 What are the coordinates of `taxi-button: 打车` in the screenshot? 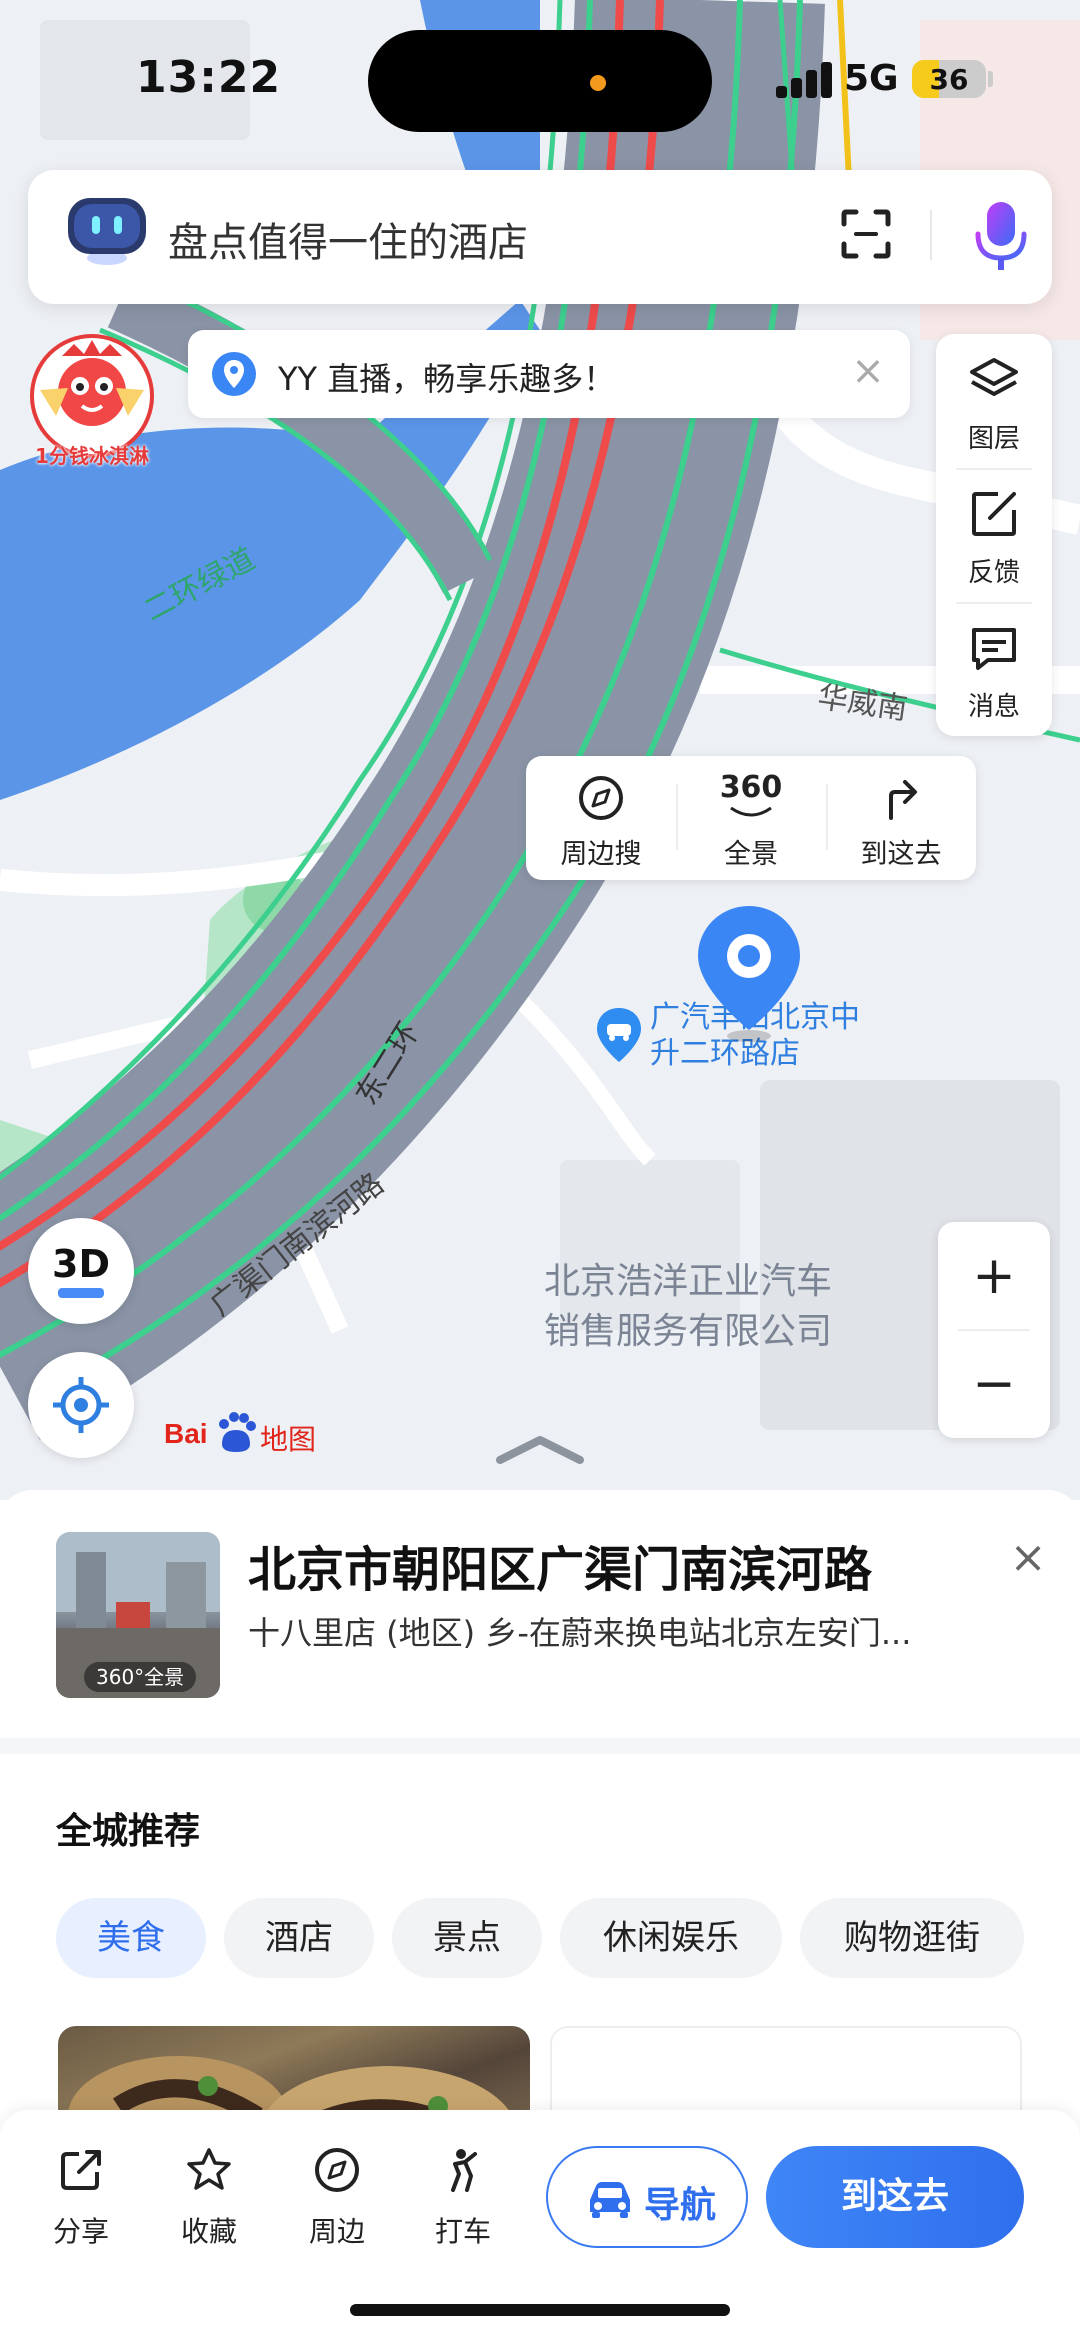 It's located at (463, 2201).